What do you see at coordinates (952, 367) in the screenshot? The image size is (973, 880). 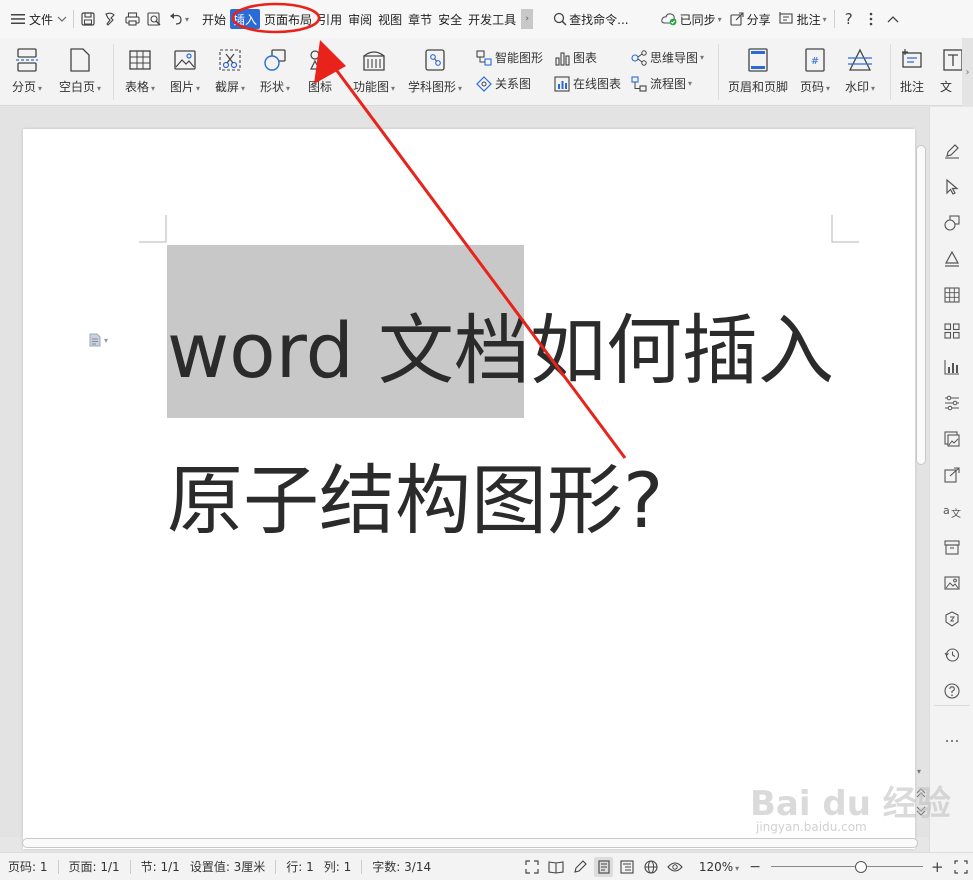 I see `bar-chart-icon` at bounding box center [952, 367].